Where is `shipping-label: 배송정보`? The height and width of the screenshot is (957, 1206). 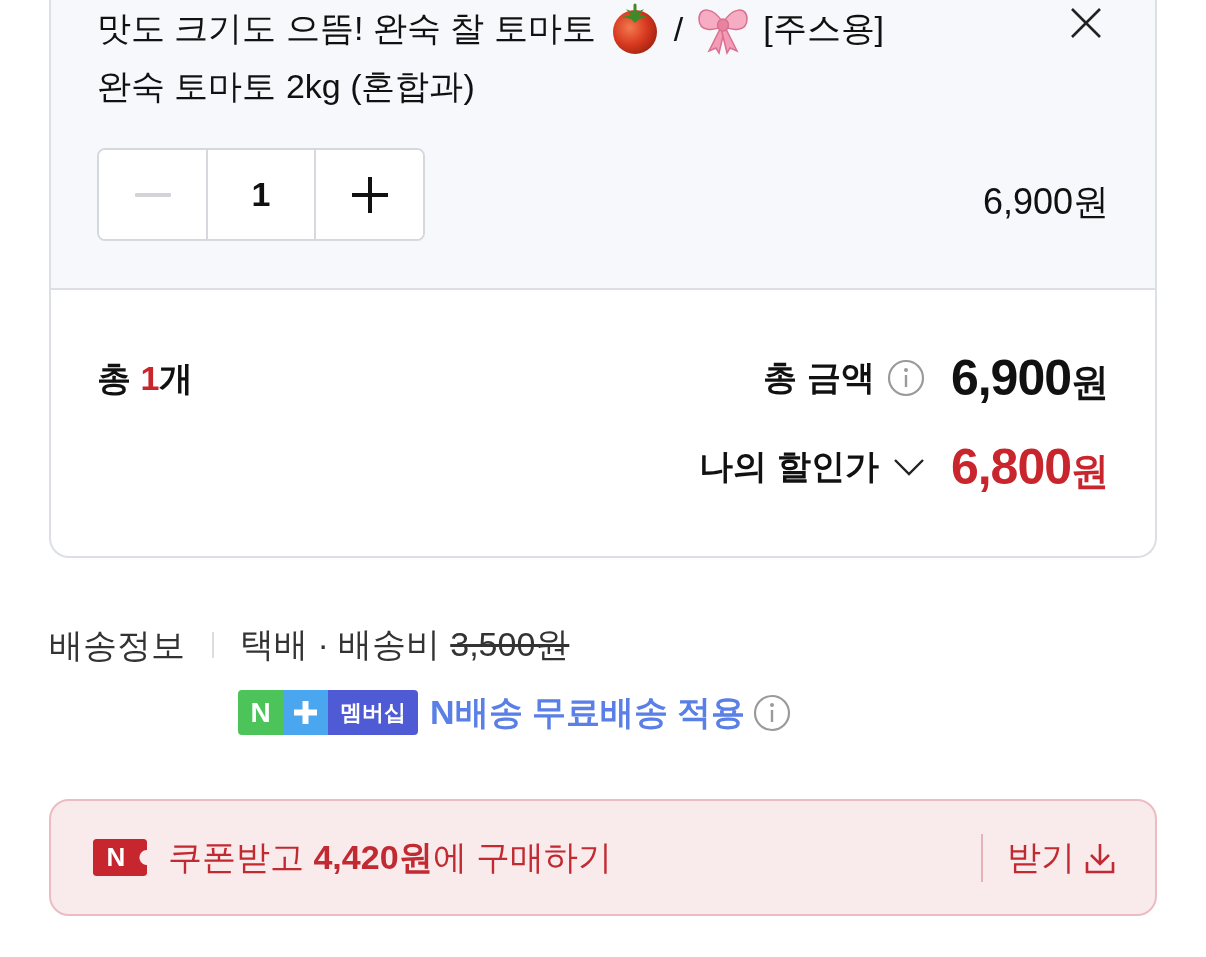 shipping-label: 배송정보 is located at coordinates (117, 645).